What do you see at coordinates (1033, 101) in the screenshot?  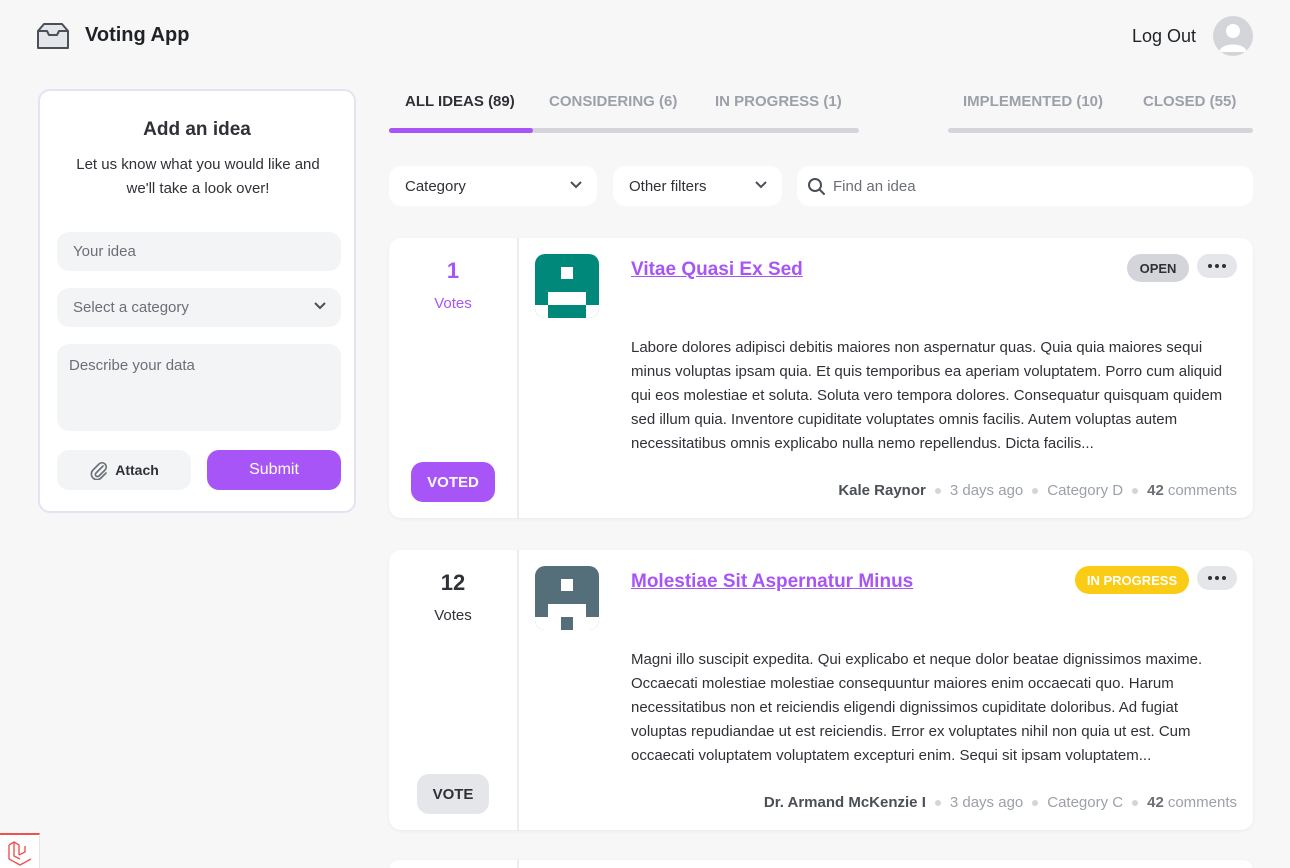 I see `tab-implemented: IMPLEMENTED (10)` at bounding box center [1033, 101].